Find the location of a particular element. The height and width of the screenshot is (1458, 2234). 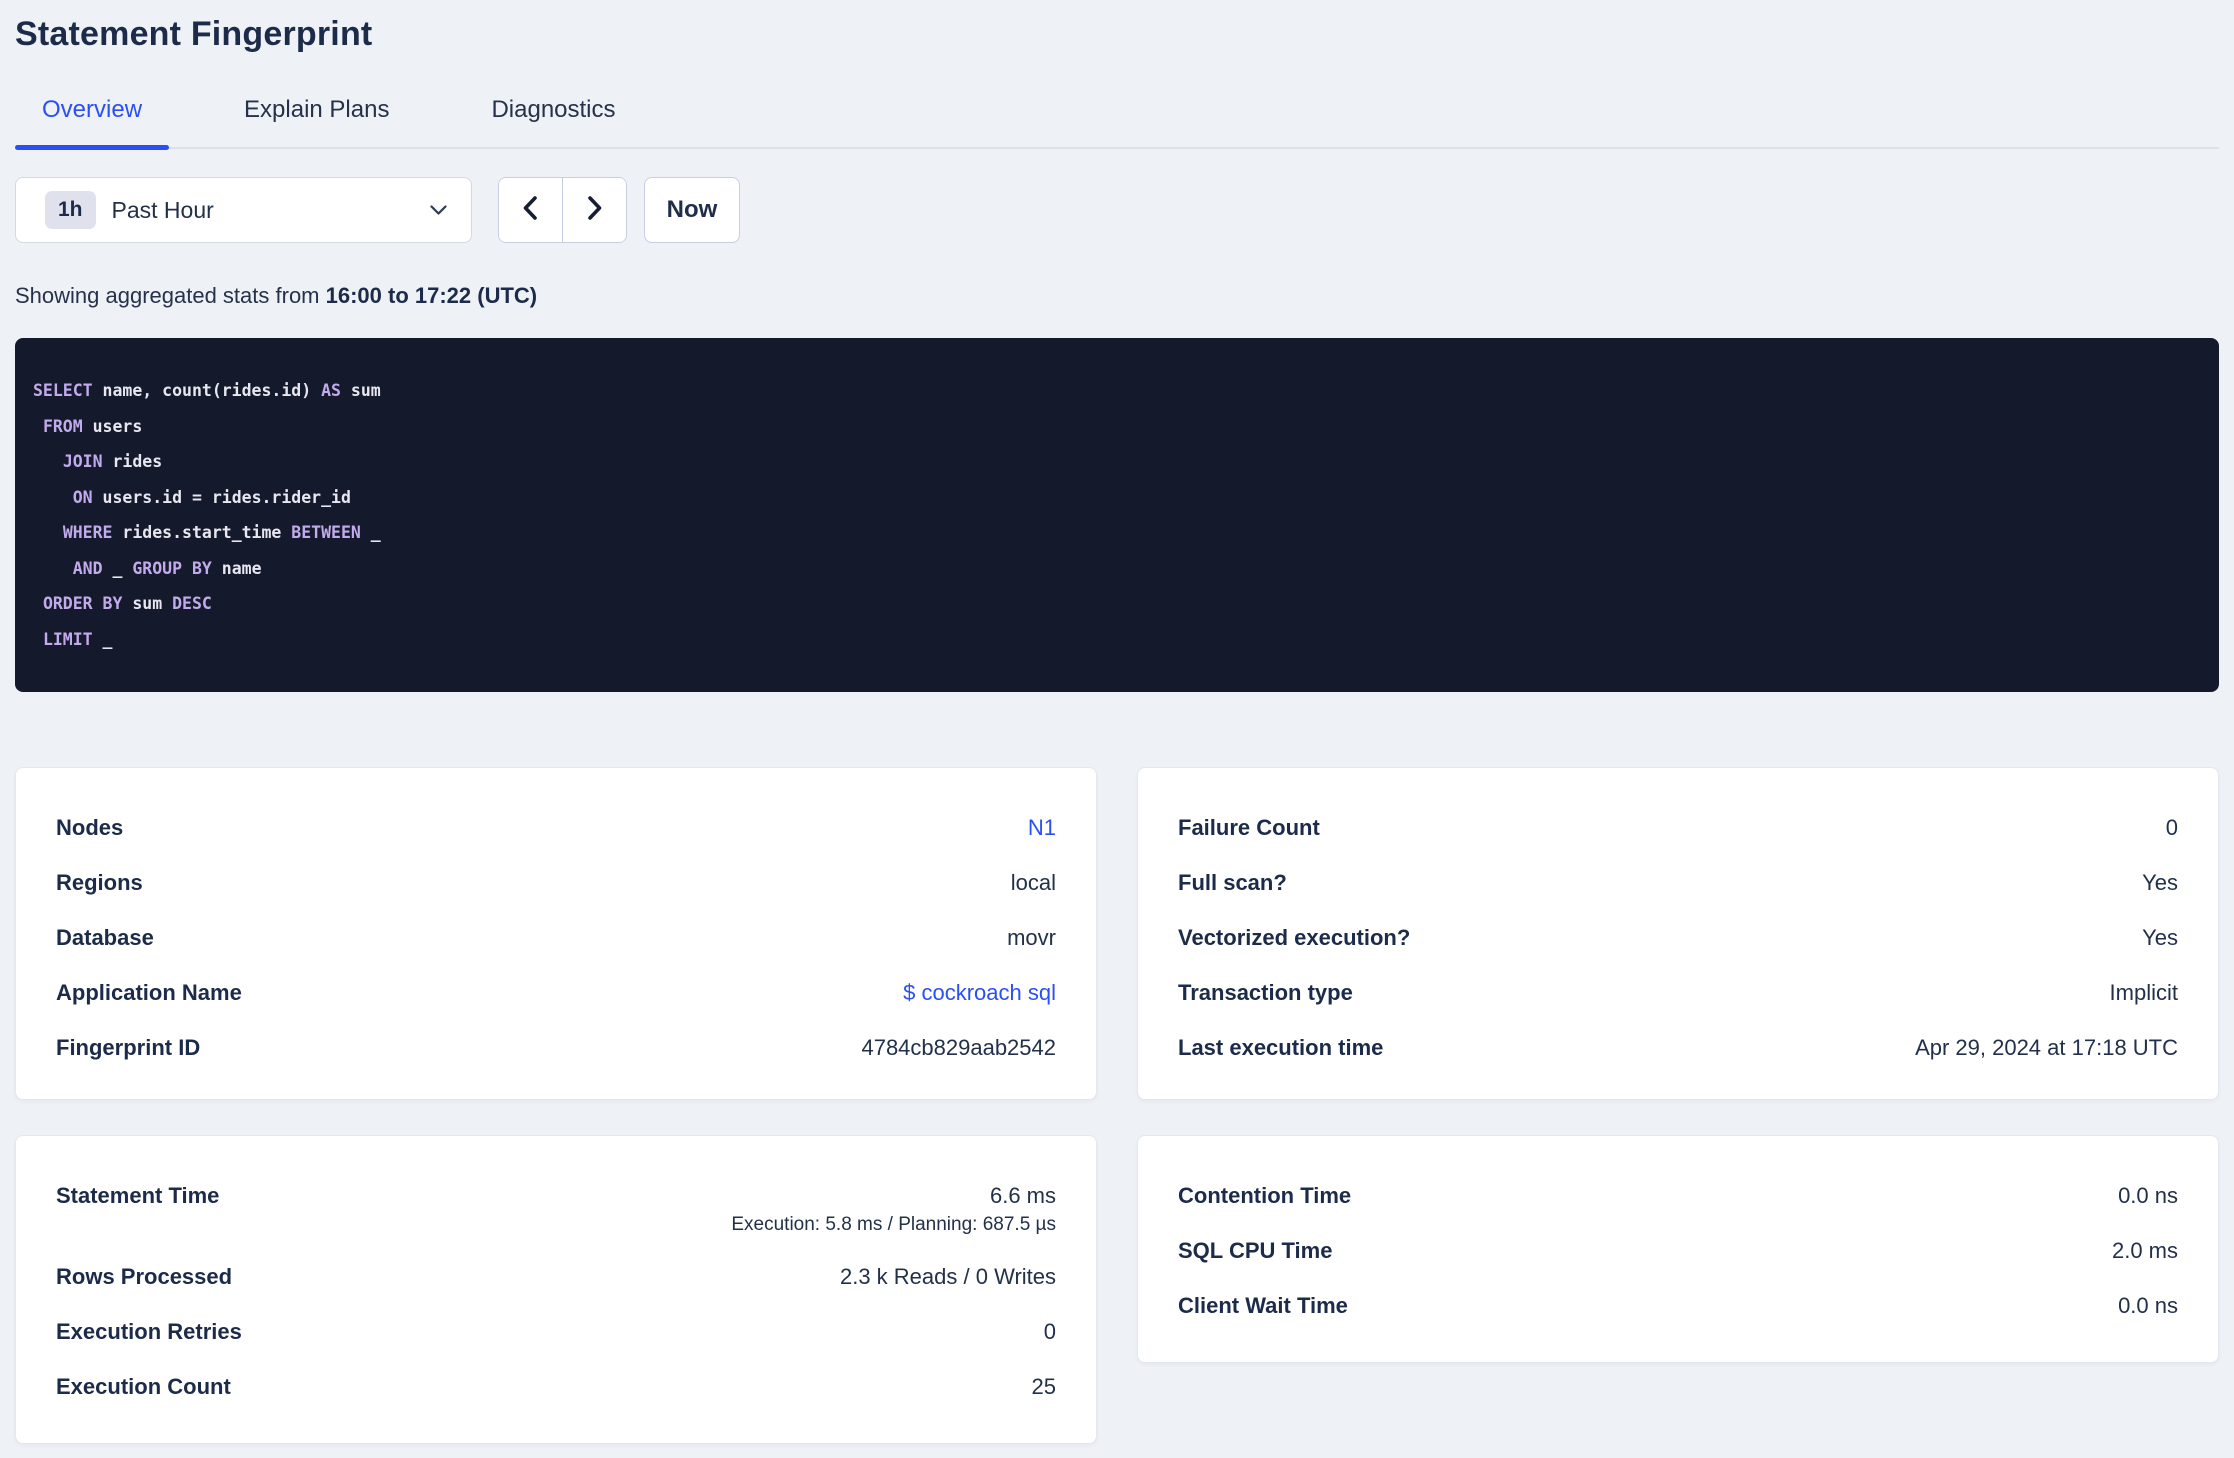

row-label: Nodes is located at coordinates (90, 827).